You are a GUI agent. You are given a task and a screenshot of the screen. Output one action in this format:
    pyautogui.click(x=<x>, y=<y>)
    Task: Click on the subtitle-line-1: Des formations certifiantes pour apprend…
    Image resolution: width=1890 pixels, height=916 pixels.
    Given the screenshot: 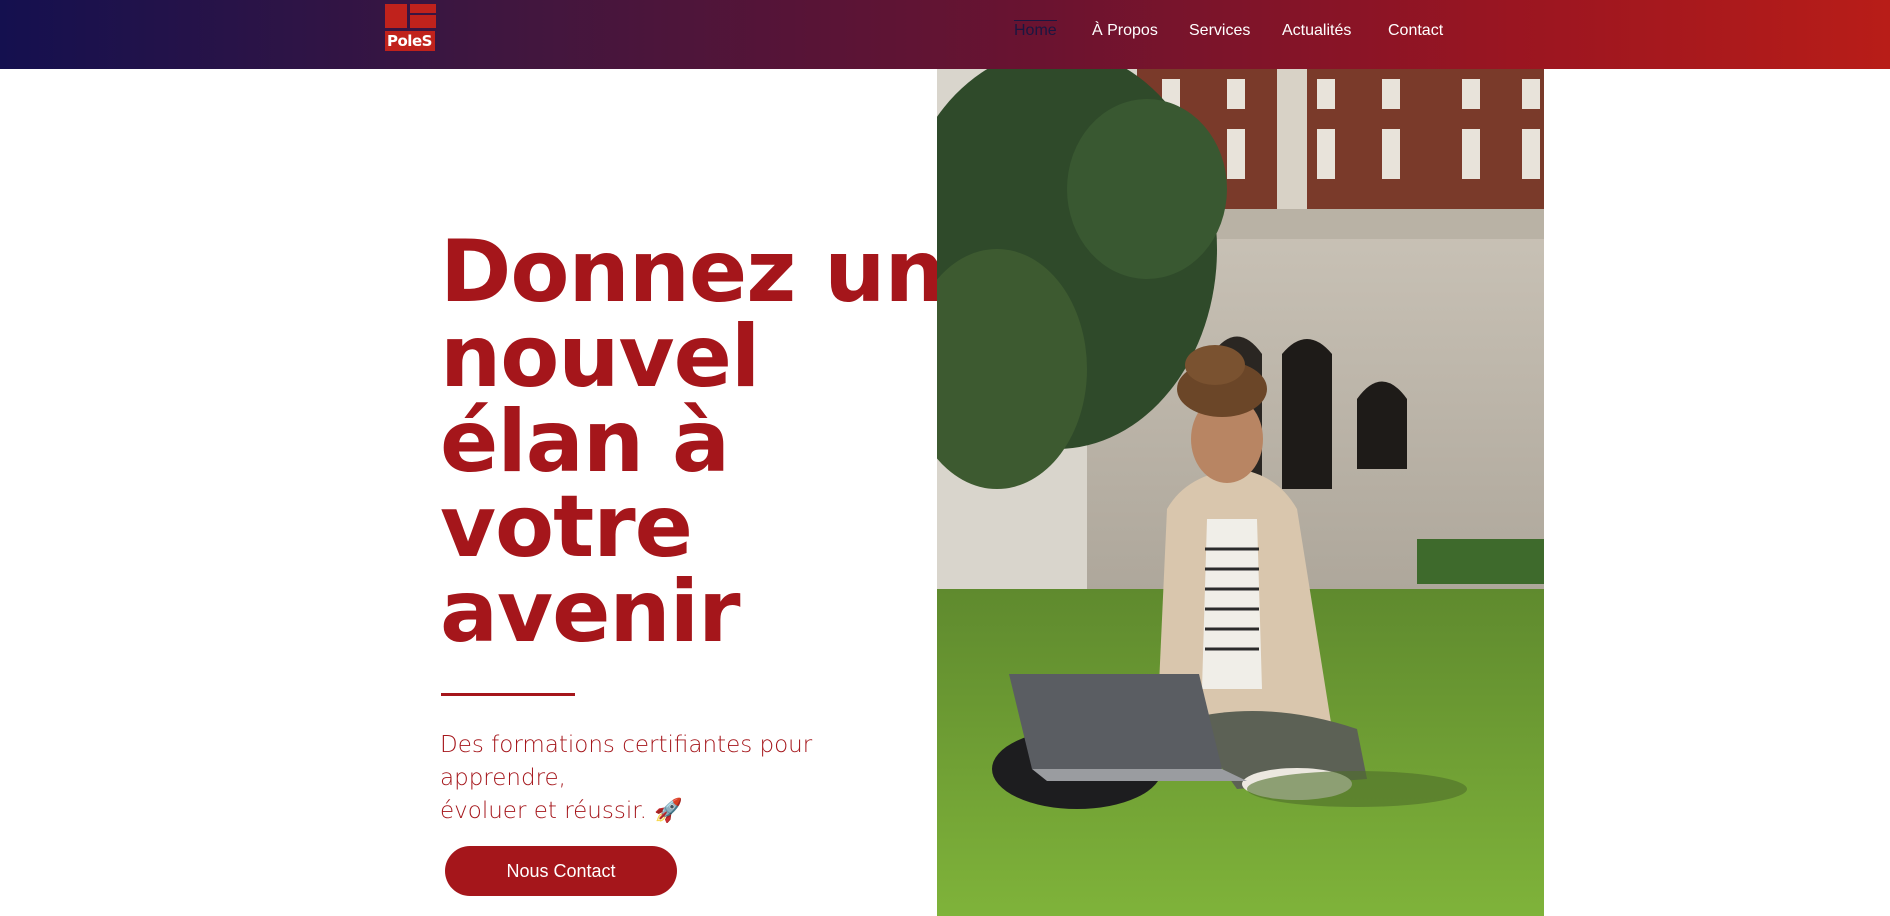 What is the action you would take?
    pyautogui.click(x=626, y=761)
    